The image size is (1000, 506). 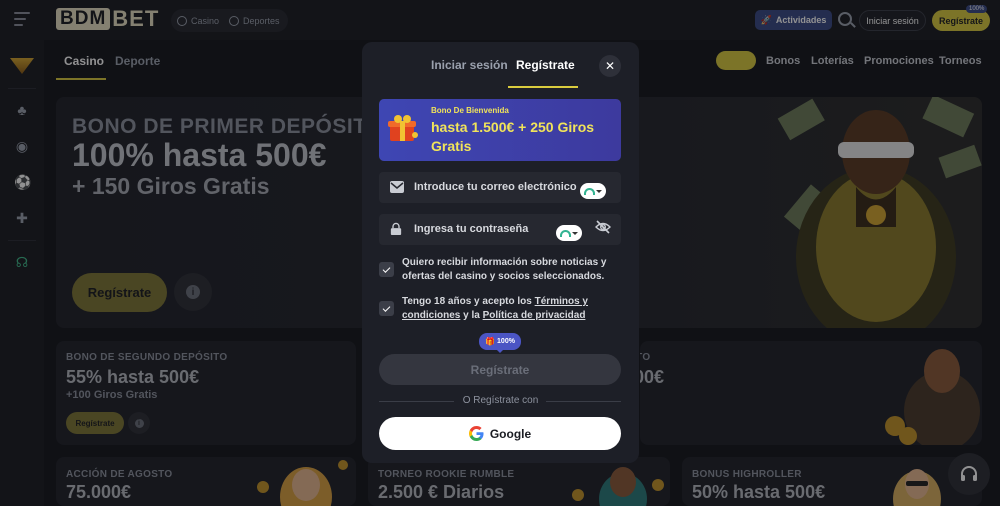 I want to click on register-submit-button: Regístrate, so click(x=500, y=369).